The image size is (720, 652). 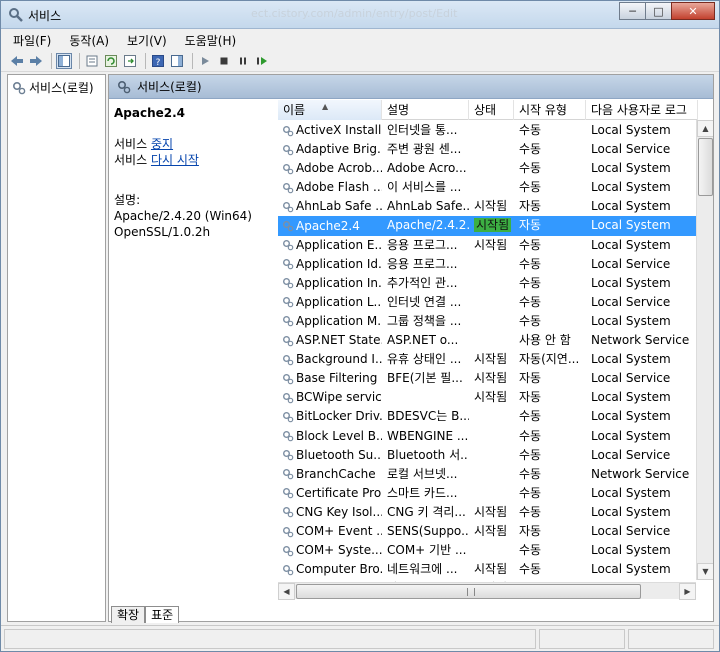 What do you see at coordinates (545, 340) in the screenshot?
I see `service-startup-type: 사용 안 함` at bounding box center [545, 340].